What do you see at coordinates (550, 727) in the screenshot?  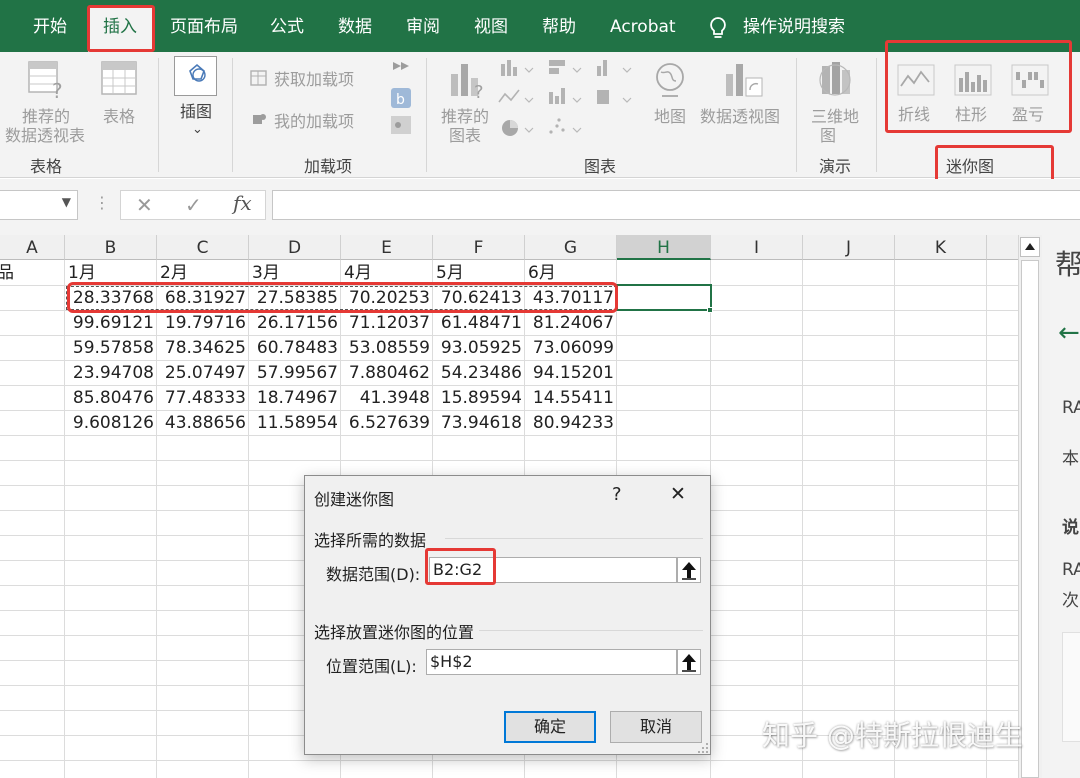 I see `ok-button: 确定` at bounding box center [550, 727].